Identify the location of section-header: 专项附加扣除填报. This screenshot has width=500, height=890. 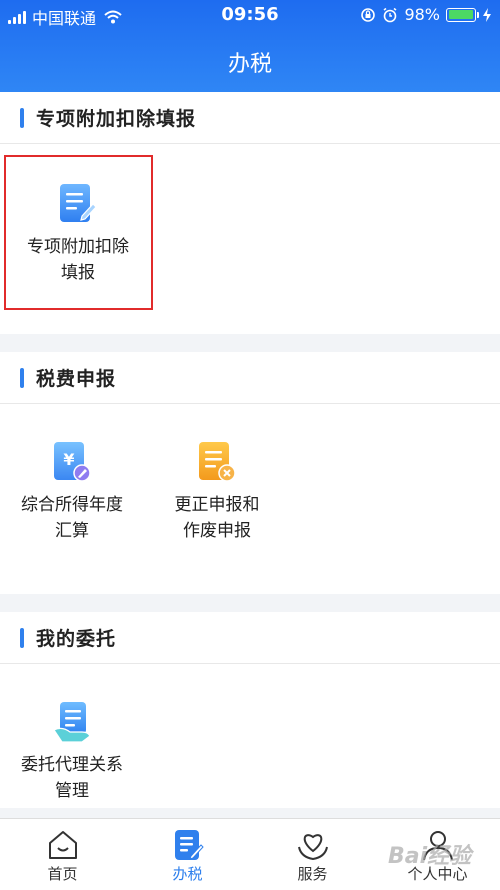
(250, 118).